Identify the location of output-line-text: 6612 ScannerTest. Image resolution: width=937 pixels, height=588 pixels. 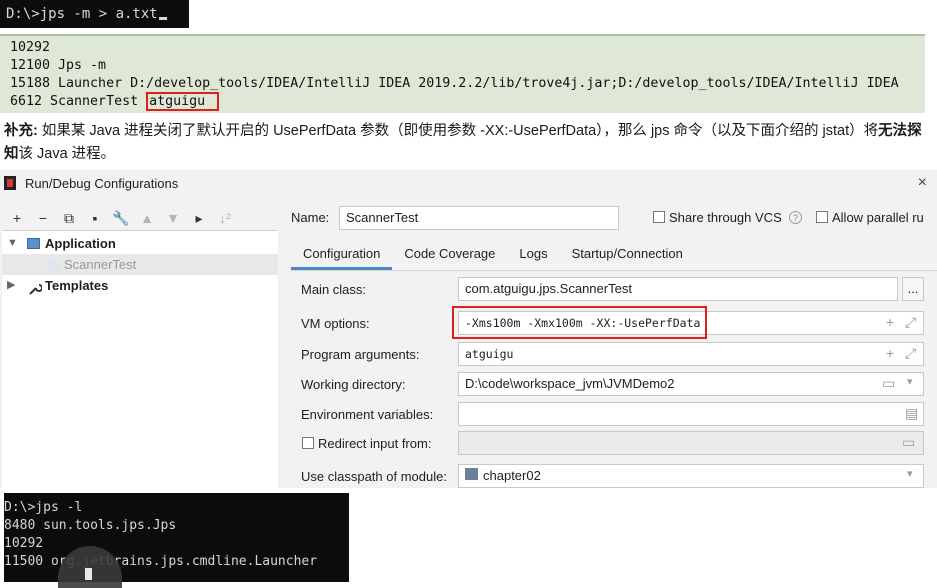
(74, 101).